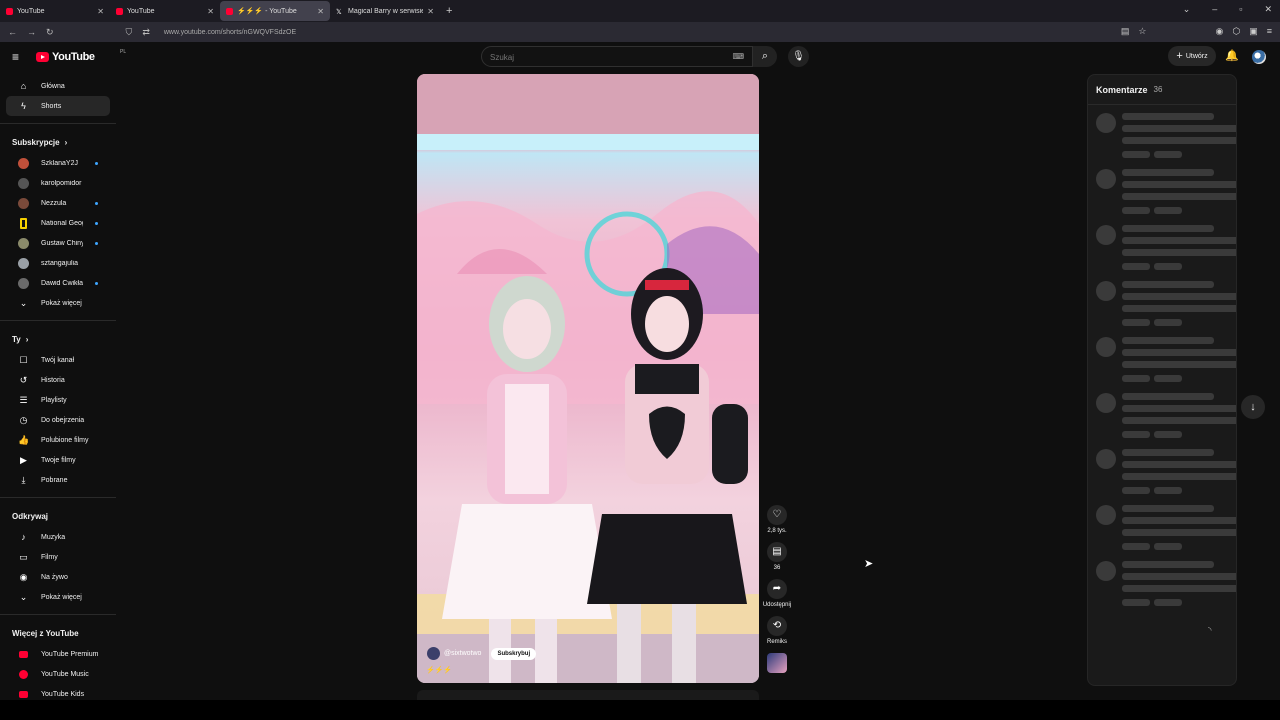  I want to click on browser-tab-3: ⚡⚡⚡ - YouTube ✕, so click(275, 11).